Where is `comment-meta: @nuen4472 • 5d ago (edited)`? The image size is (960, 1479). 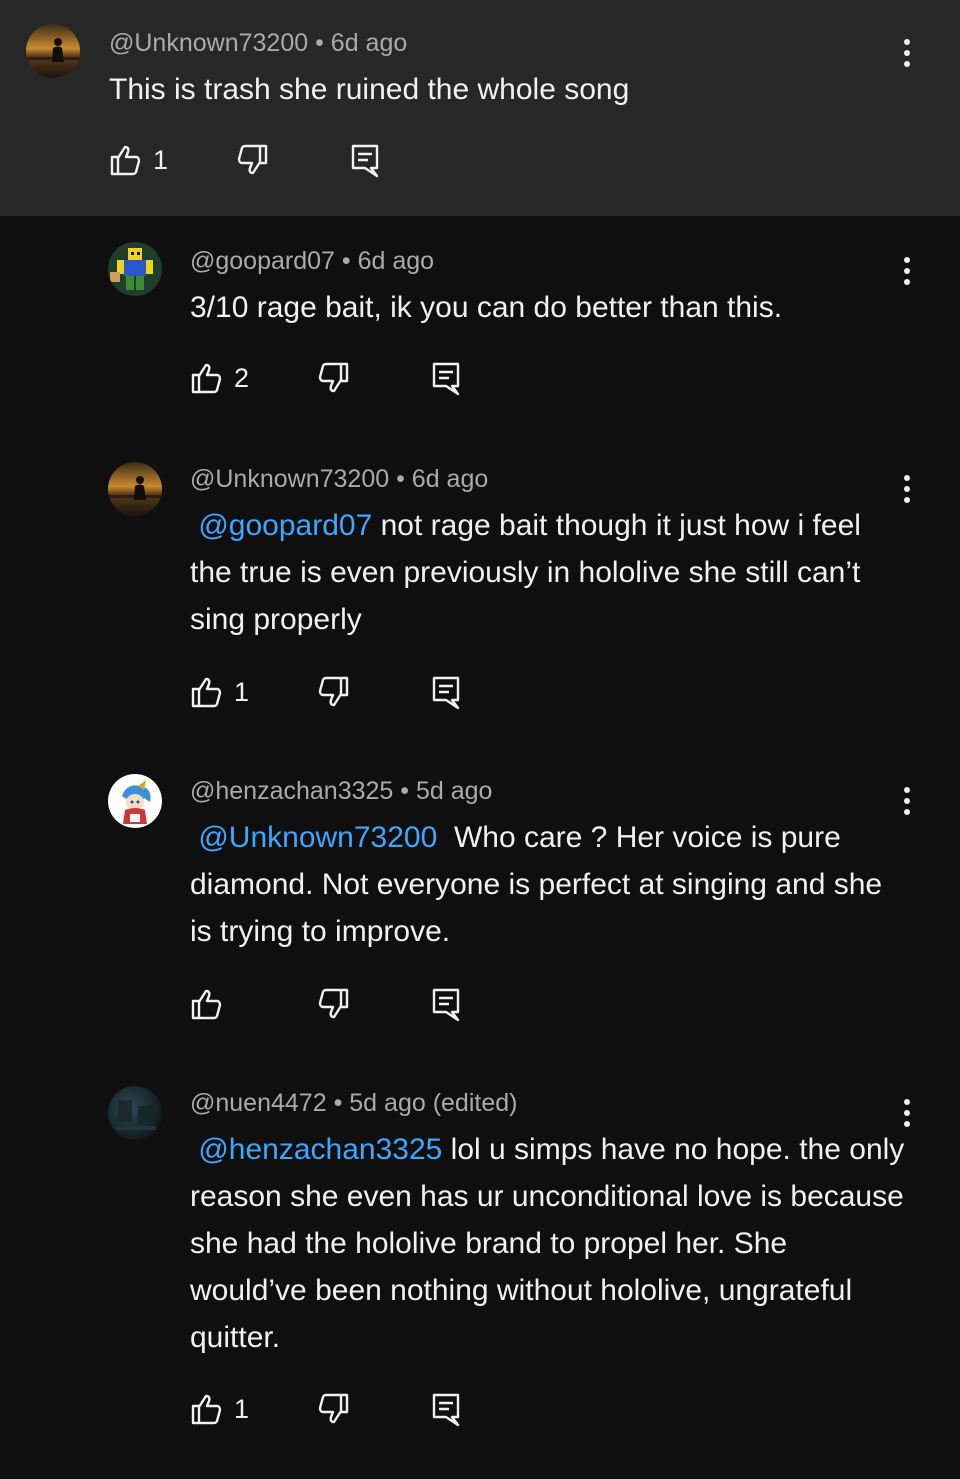 comment-meta: @nuen4472 • 5d ago (edited) is located at coordinates (353, 1103).